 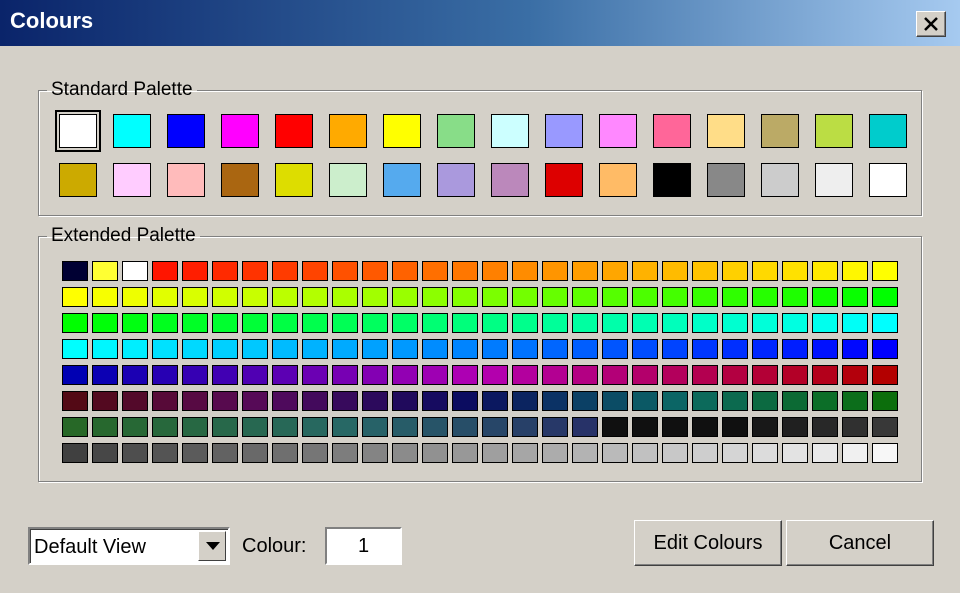 I want to click on close-button, so click(x=931, y=24).